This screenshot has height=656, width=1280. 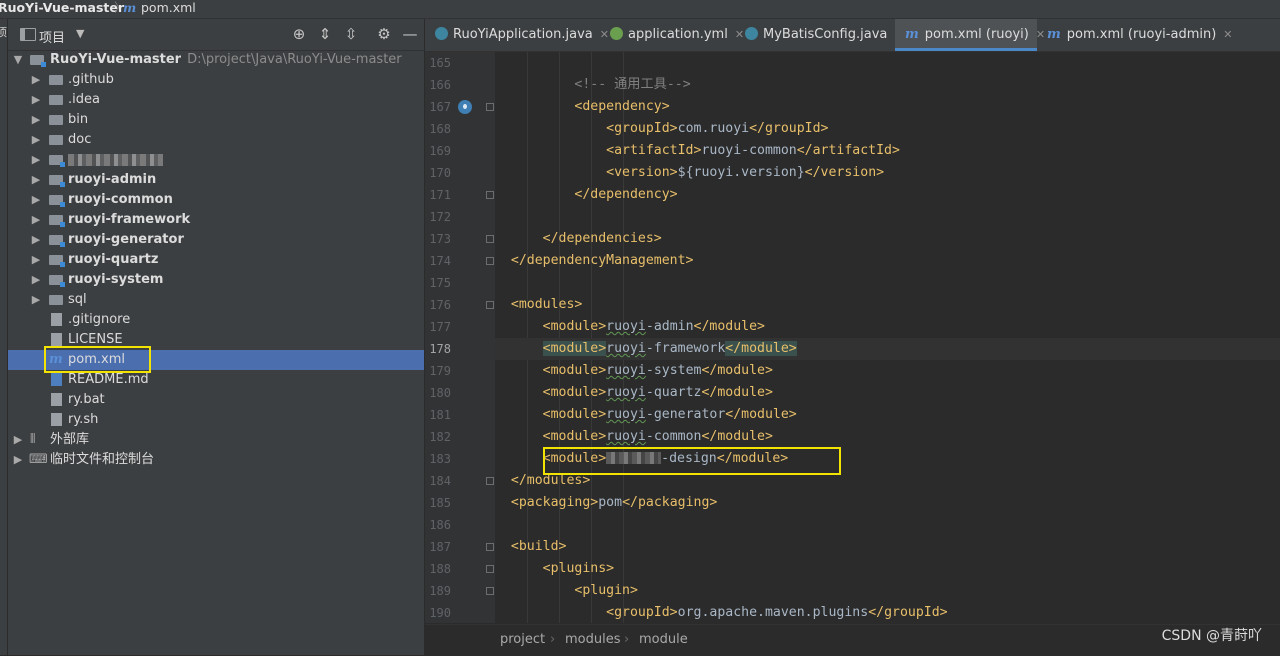 What do you see at coordinates (1227, 34) in the screenshot?
I see `close-icon: ✕` at bounding box center [1227, 34].